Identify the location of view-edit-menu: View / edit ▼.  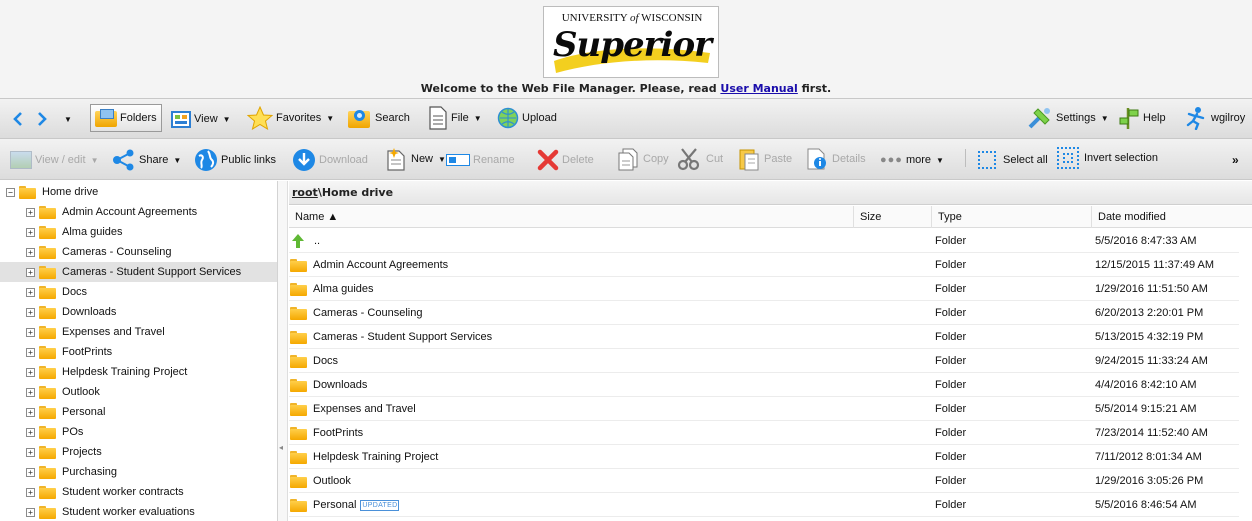
(54, 160).